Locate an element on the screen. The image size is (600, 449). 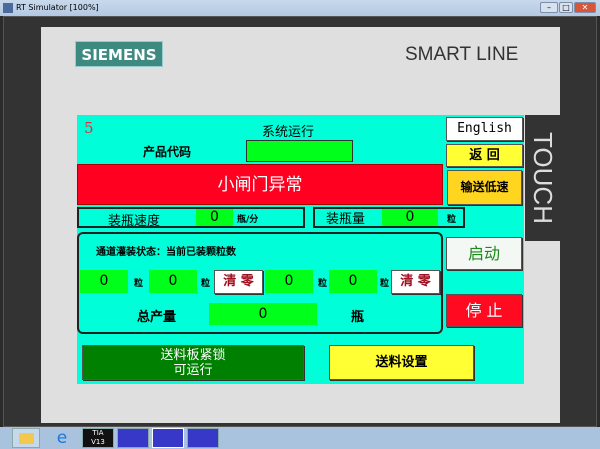
english-button: English is located at coordinates (484, 129).